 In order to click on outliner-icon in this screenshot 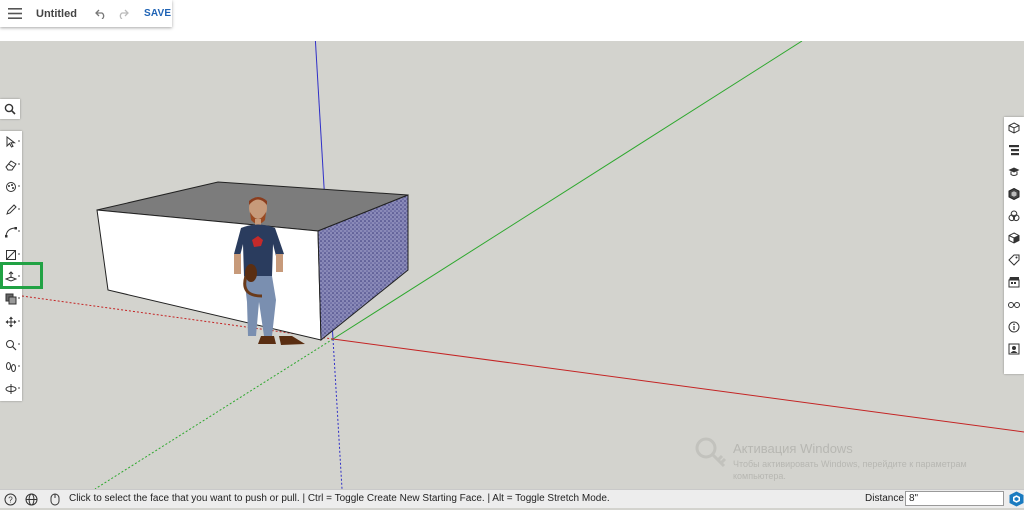, I will do `click(1014, 150)`.